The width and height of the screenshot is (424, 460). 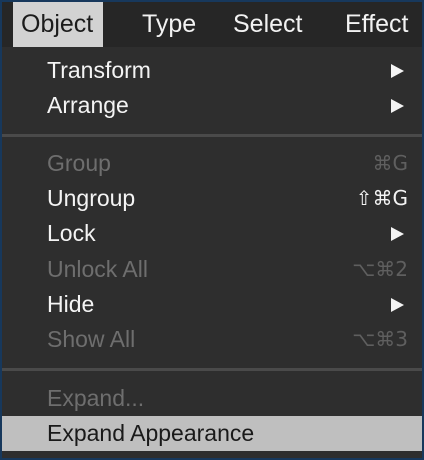 I want to click on menu-item-ungroup: Ungroup ⇧⌘G, so click(x=212, y=198).